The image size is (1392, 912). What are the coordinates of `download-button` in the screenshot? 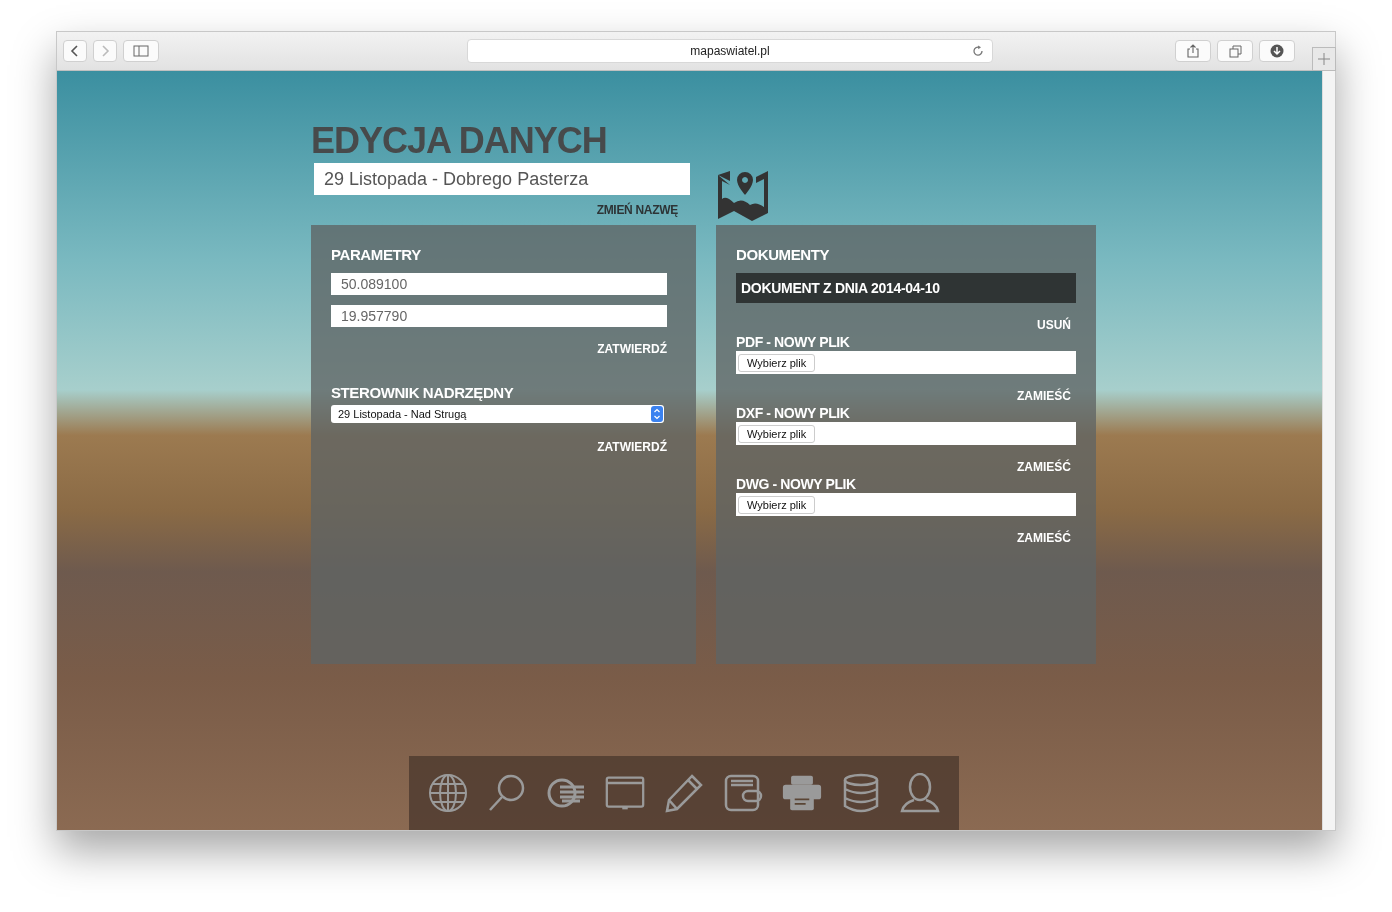 It's located at (1277, 51).